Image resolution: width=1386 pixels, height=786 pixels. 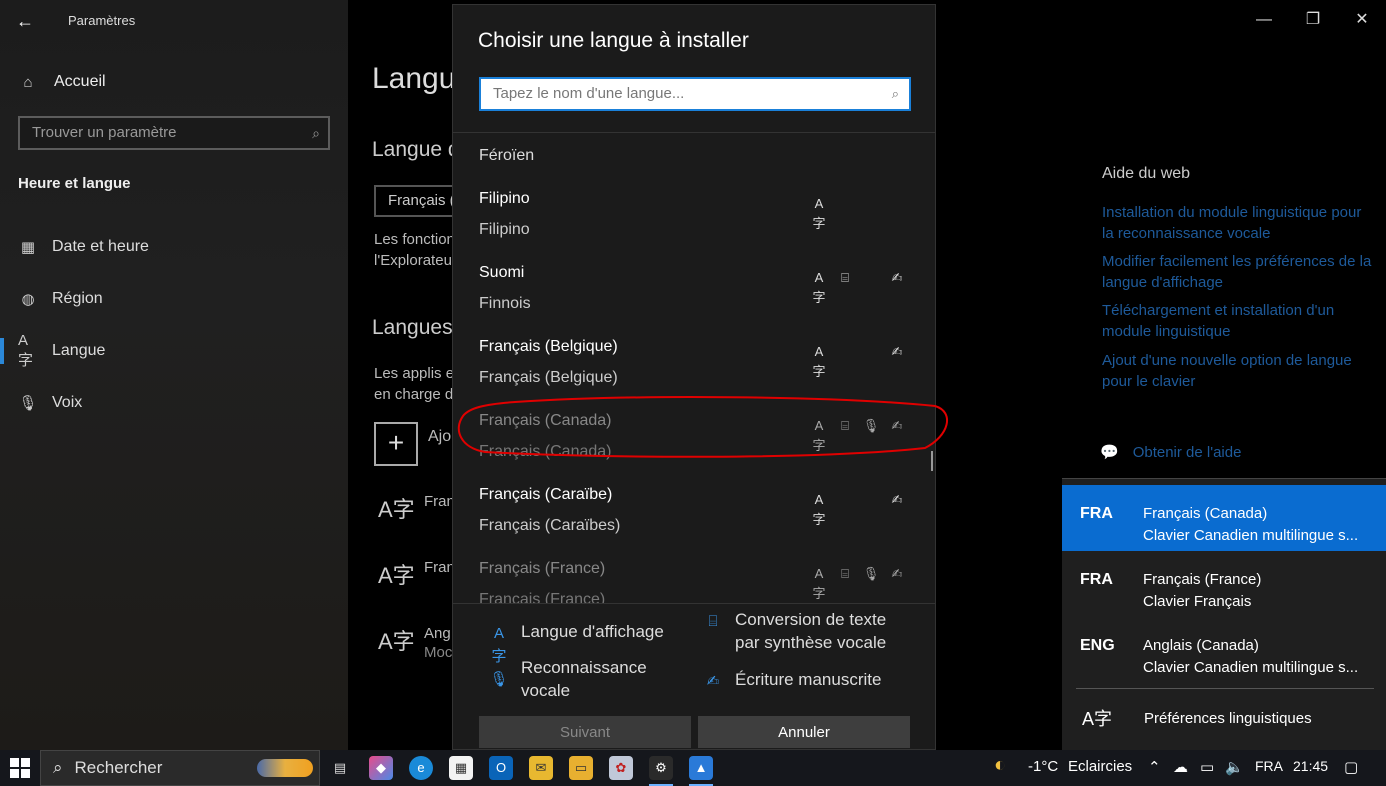 I want to click on language-french-name: Français (Canada), so click(x=545, y=451).